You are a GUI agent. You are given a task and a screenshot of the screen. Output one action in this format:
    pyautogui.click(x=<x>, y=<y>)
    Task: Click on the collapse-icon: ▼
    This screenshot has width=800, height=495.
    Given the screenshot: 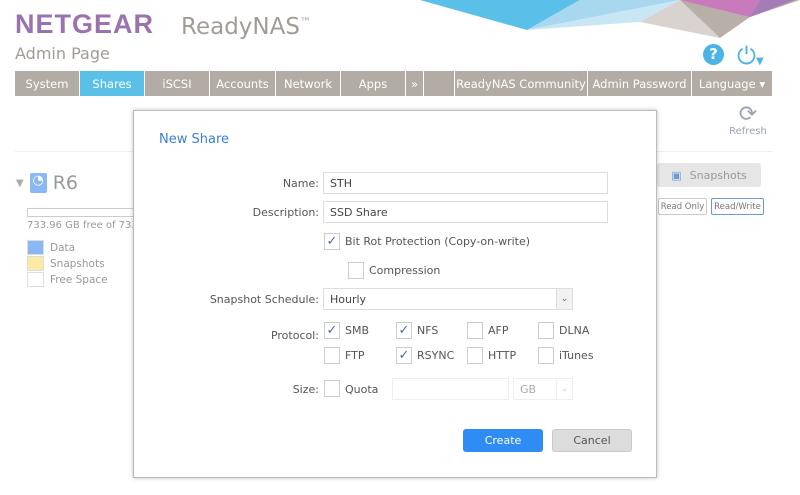 What is the action you would take?
    pyautogui.click(x=20, y=183)
    